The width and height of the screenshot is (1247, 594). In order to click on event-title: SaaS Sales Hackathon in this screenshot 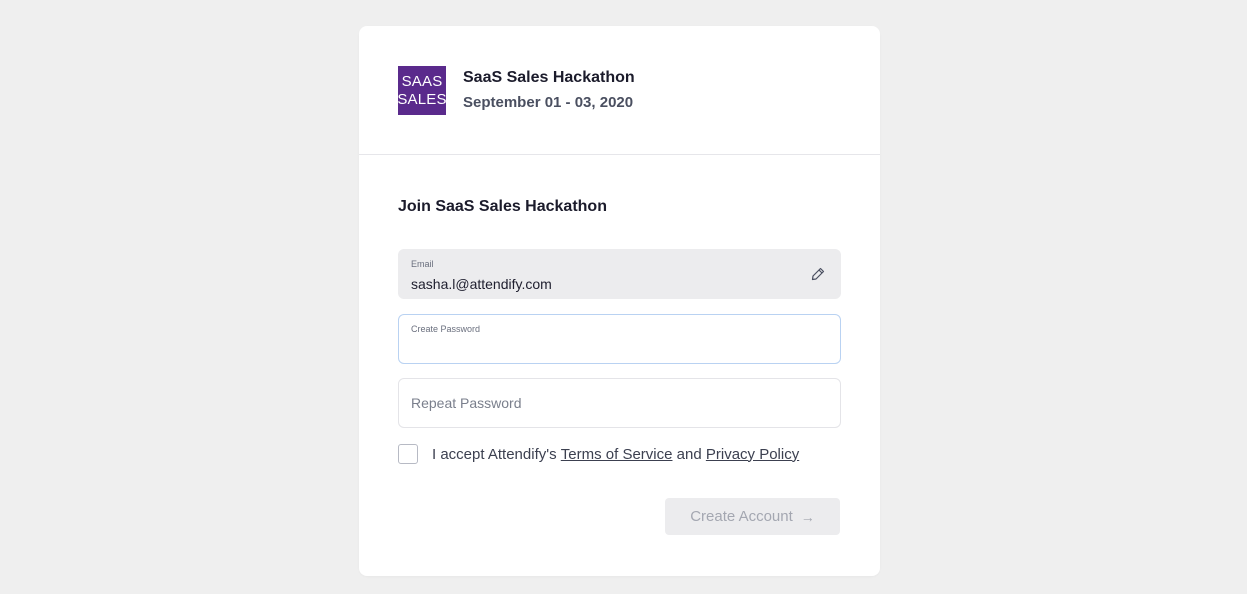, I will do `click(549, 77)`.